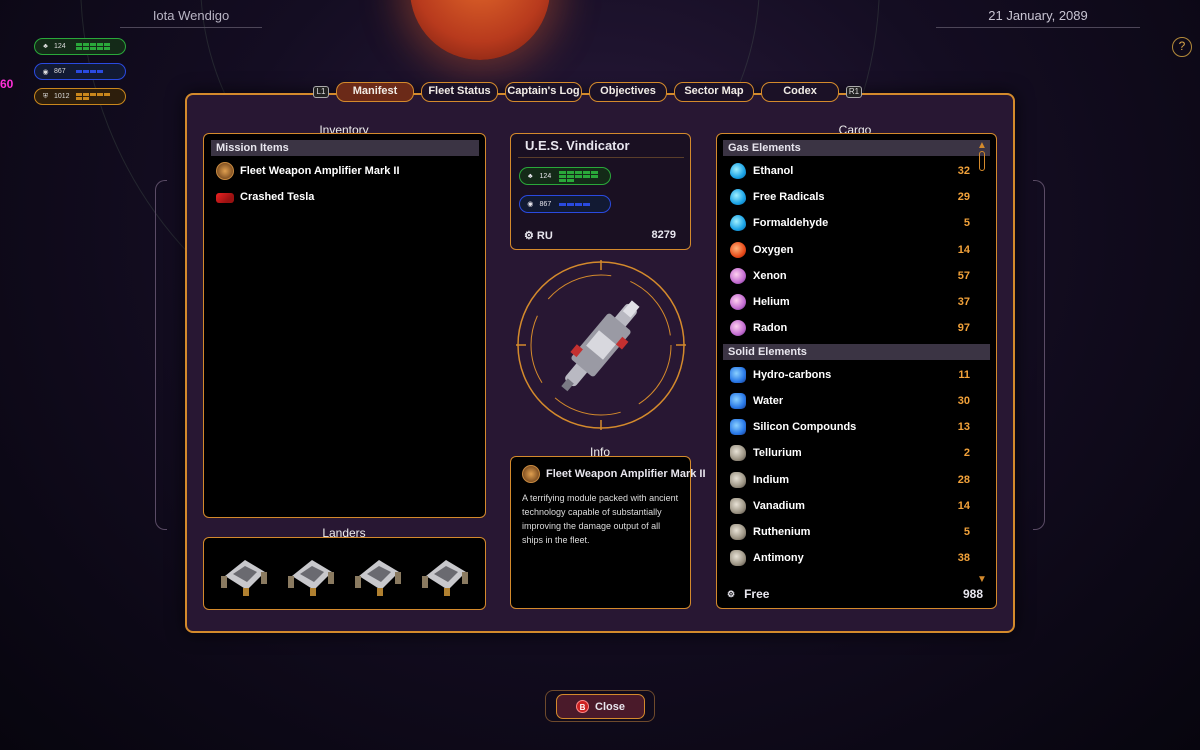 The height and width of the screenshot is (750, 1200). Describe the element at coordinates (850, 171) in the screenshot. I see `cargo-row: Ethanol 32` at that location.